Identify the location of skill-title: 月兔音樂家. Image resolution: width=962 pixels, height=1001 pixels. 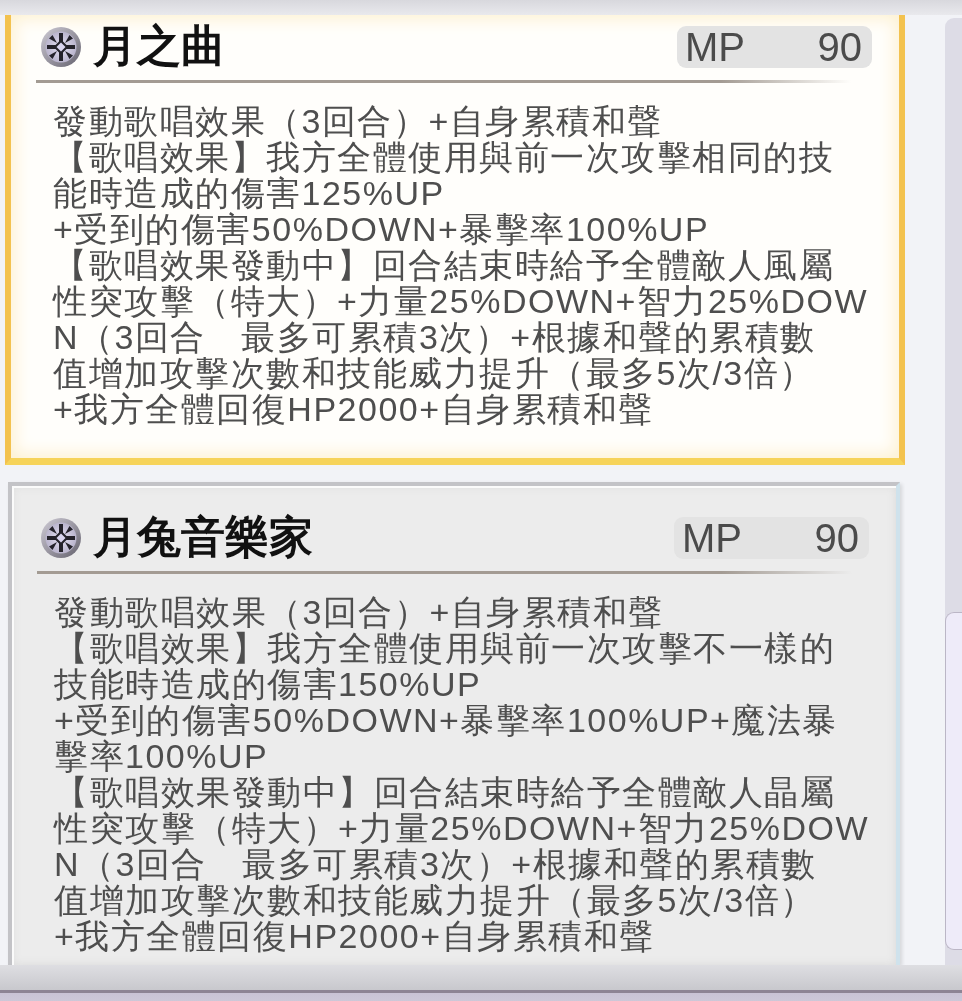
(203, 538).